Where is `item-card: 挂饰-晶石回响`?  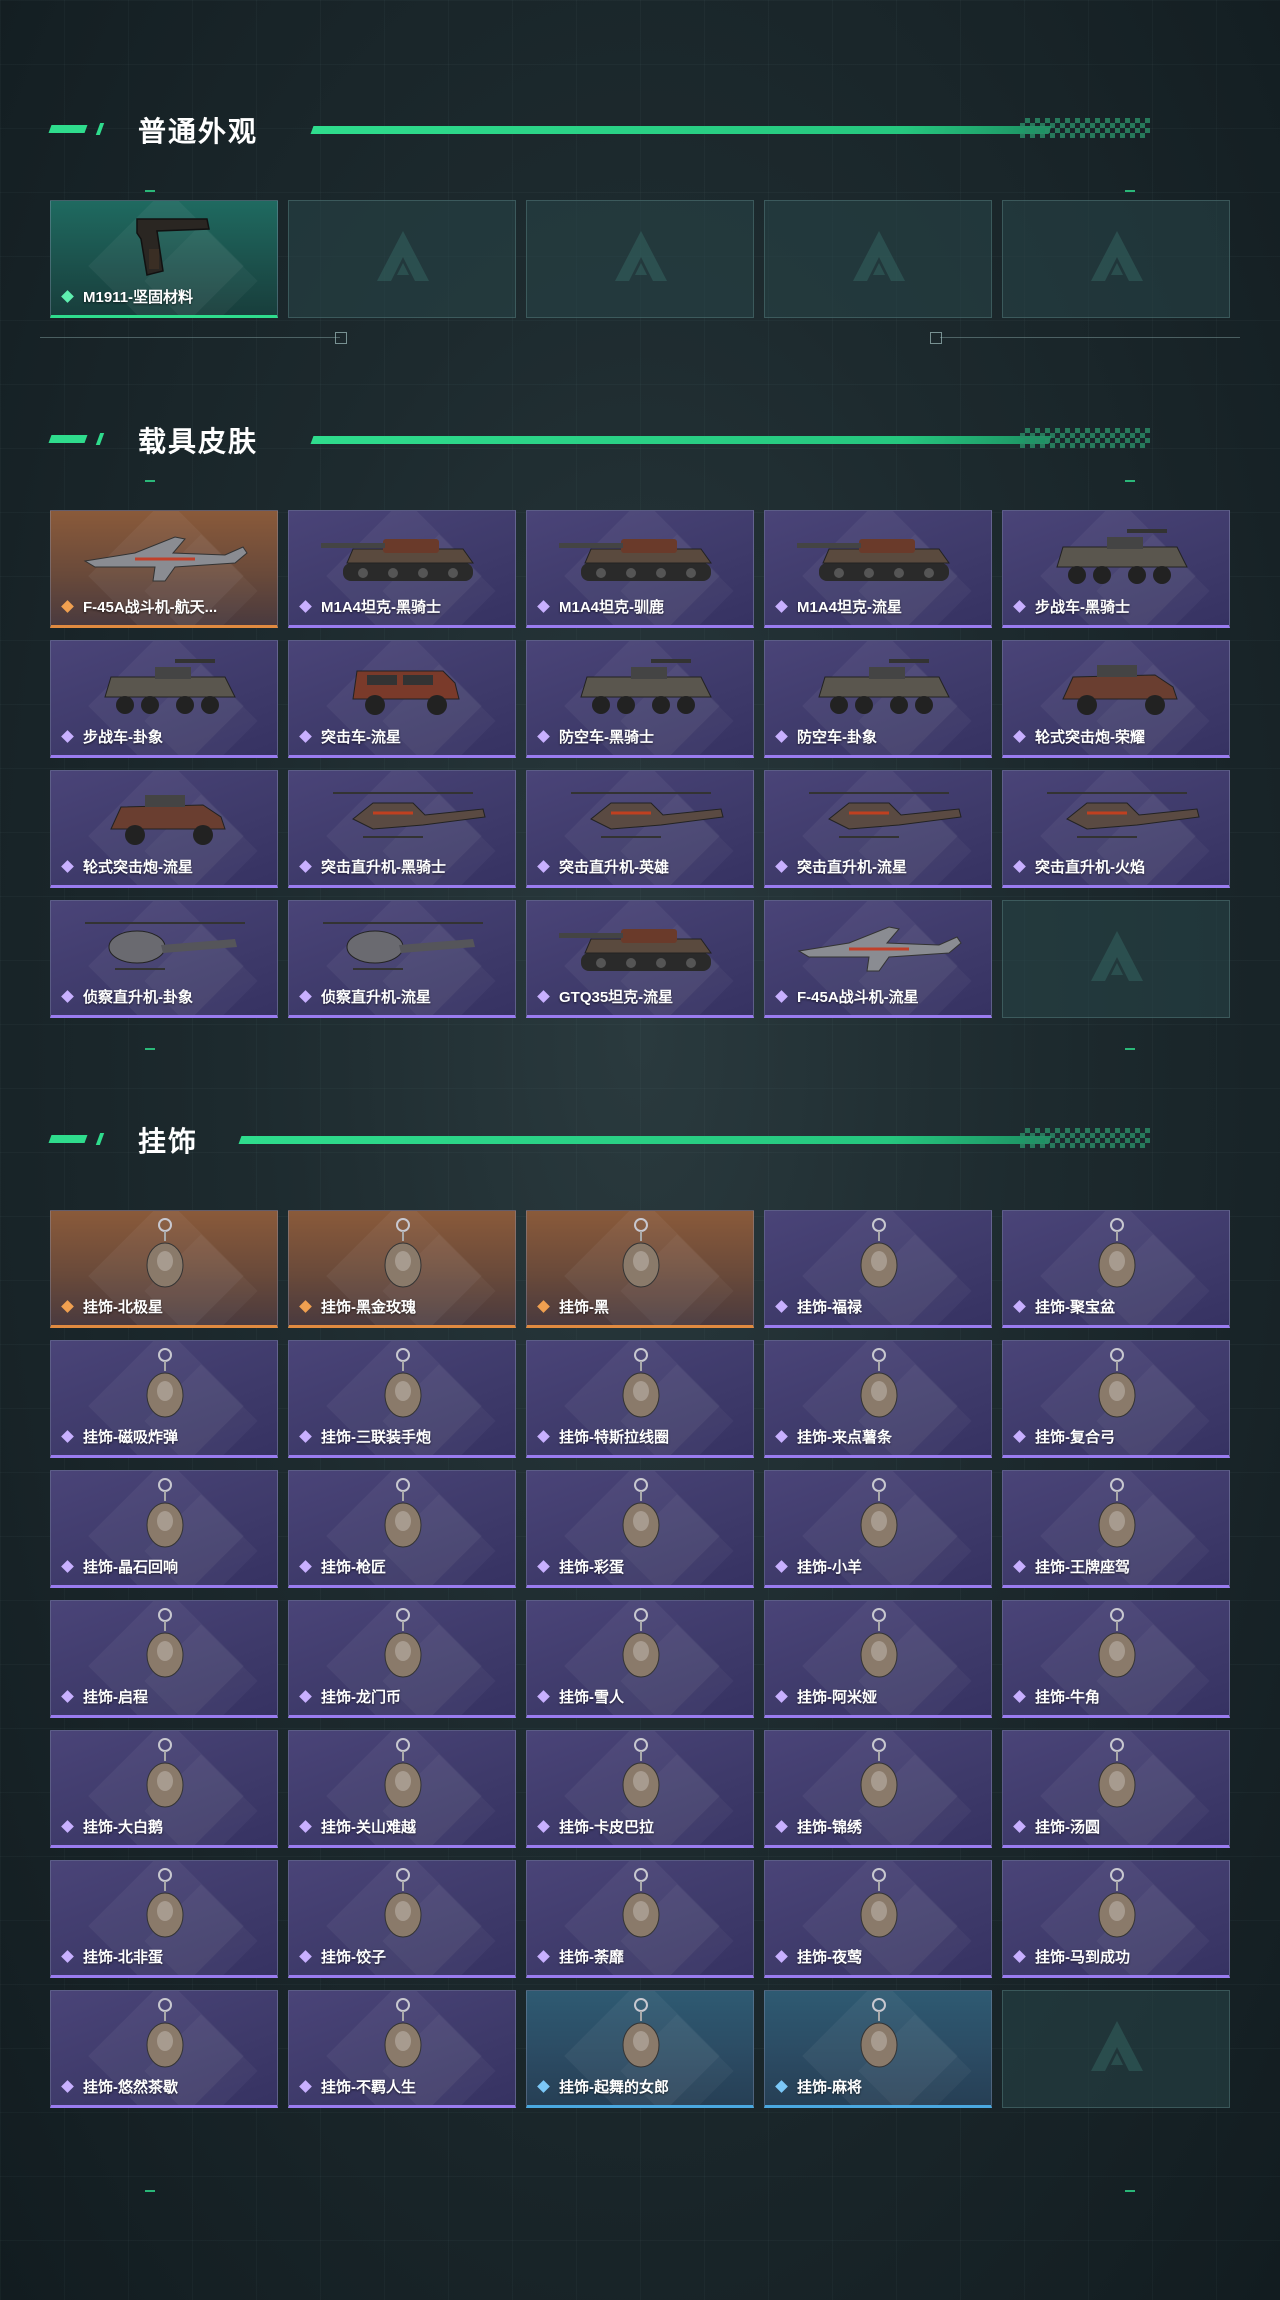 item-card: 挂饰-晶石回响 is located at coordinates (164, 1529).